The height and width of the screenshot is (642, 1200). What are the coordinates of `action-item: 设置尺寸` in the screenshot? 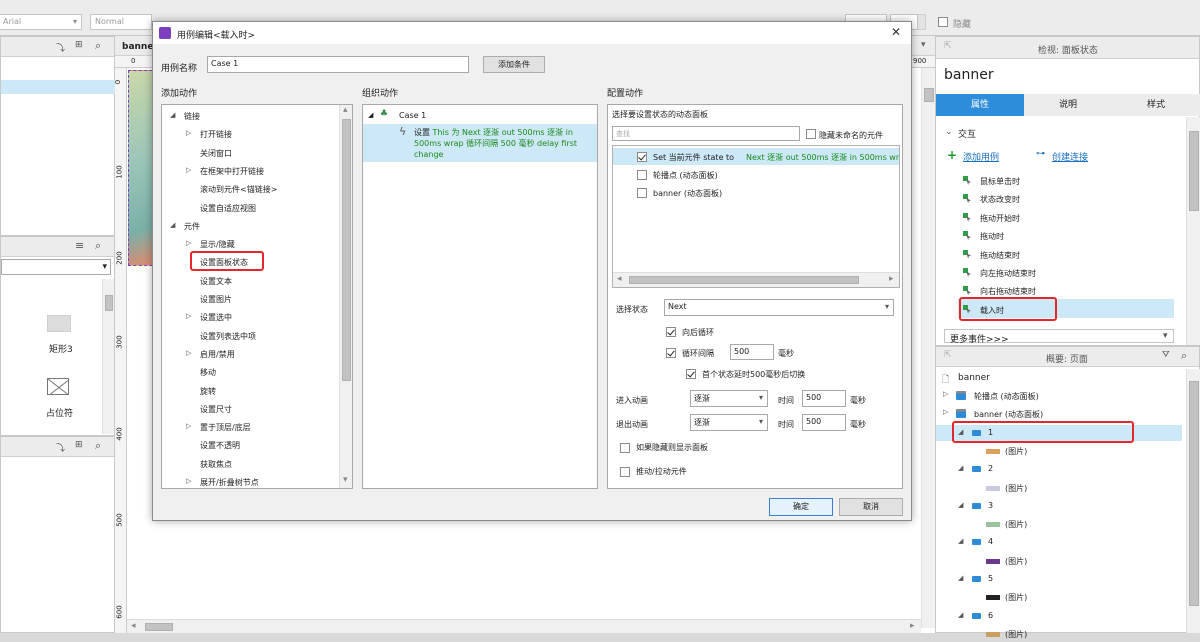 It's located at (250, 410).